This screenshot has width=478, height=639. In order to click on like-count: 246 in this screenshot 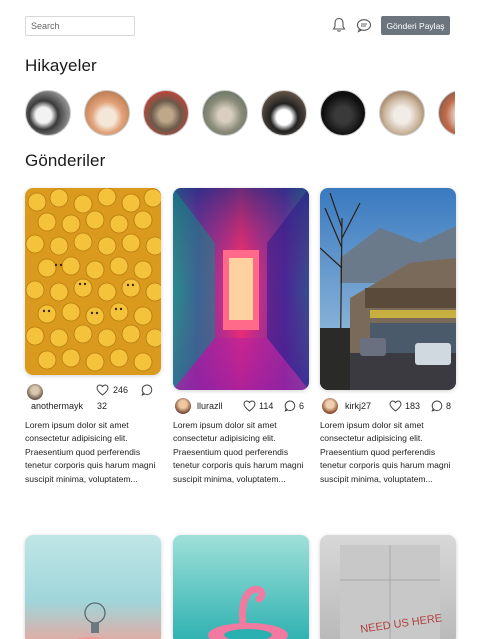, I will do `click(112, 390)`.